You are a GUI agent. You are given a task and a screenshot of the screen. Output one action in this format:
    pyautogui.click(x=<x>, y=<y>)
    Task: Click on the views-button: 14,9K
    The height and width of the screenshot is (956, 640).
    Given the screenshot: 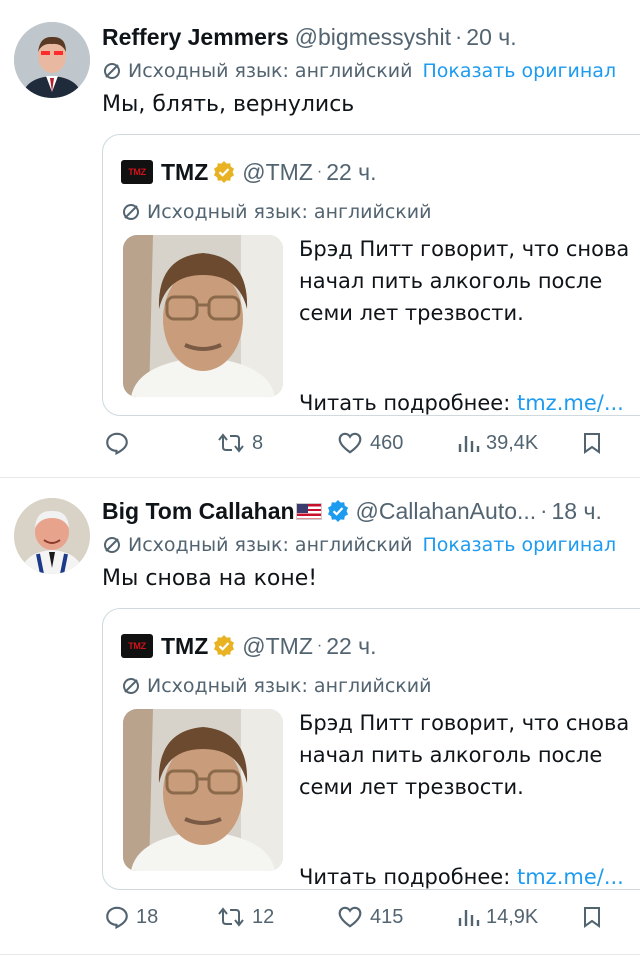 What is the action you would take?
    pyautogui.click(x=497, y=917)
    